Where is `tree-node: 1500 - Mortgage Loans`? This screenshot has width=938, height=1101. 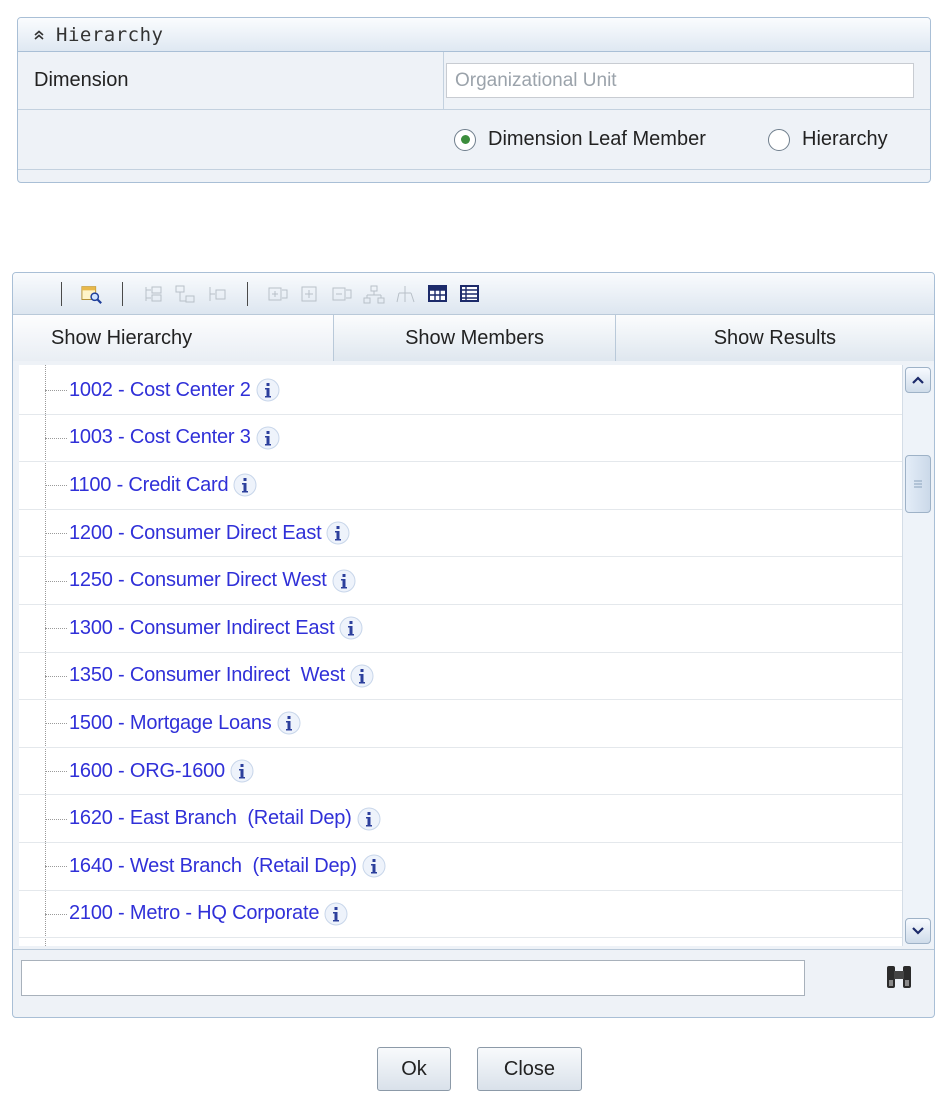
tree-node: 1500 - Mortgage Loans is located at coordinates (460, 724).